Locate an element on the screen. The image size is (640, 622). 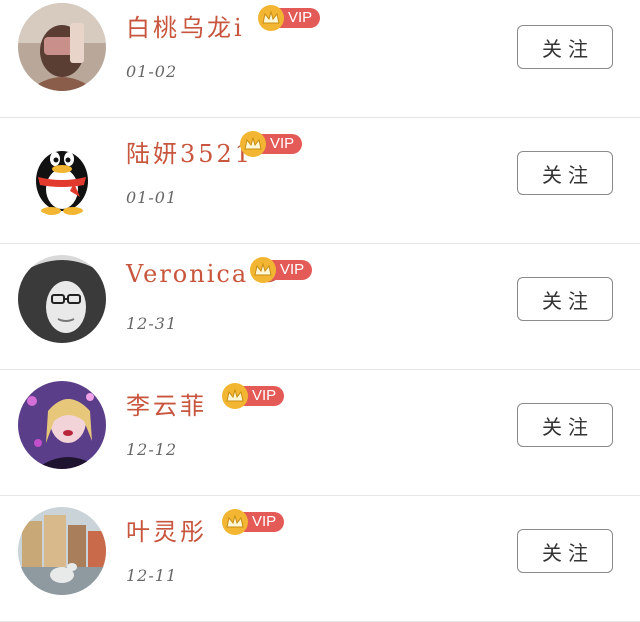
follow-date: 01-01 is located at coordinates (152, 197).